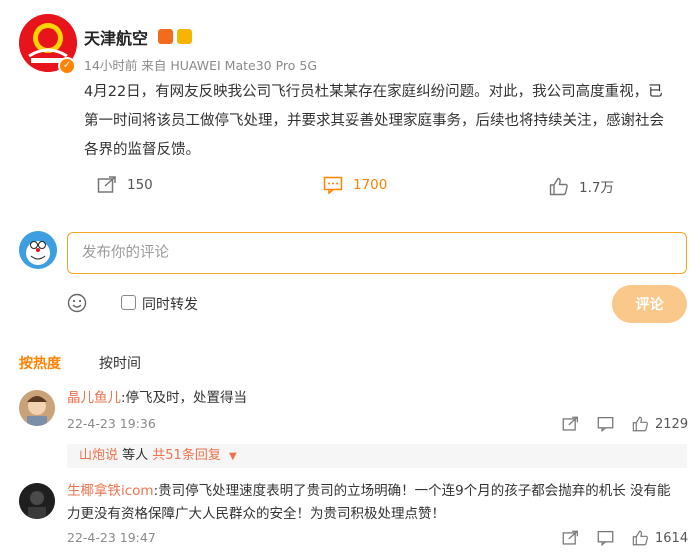 The image size is (700, 558). What do you see at coordinates (672, 424) in the screenshot?
I see `like-count: 2129` at bounding box center [672, 424].